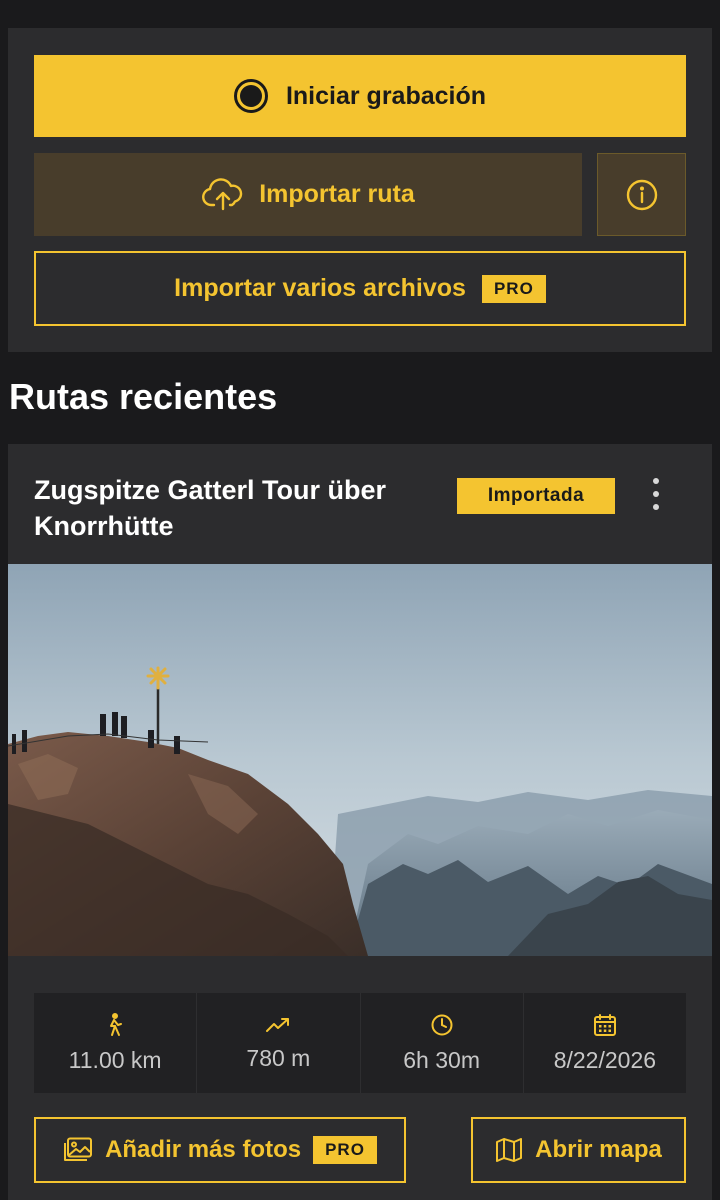  I want to click on stat-elevation: 780 m, so click(279, 1043).